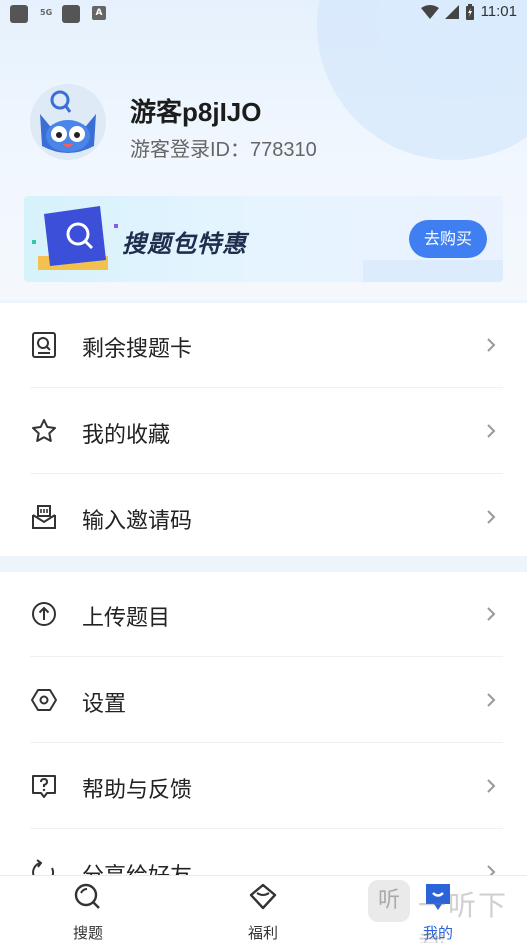 The height and width of the screenshot is (943, 527). I want to click on battery-icon, so click(469, 11).